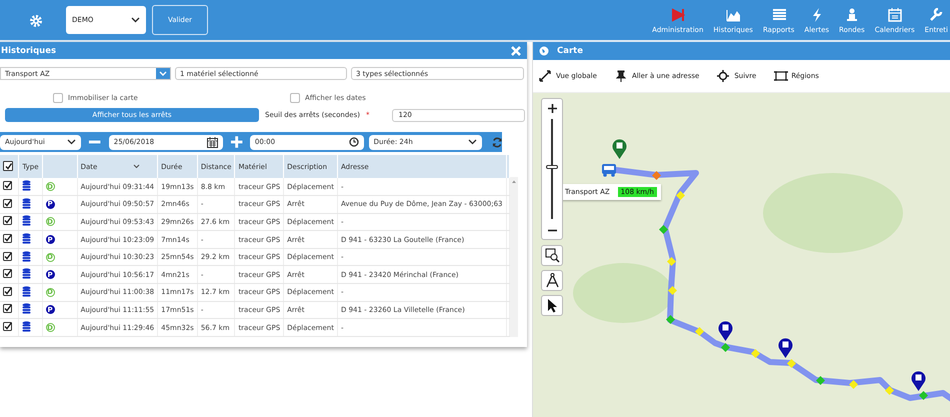 Image resolution: width=950 pixels, height=417 pixels. I want to click on panel-title: Historiques, so click(28, 51).